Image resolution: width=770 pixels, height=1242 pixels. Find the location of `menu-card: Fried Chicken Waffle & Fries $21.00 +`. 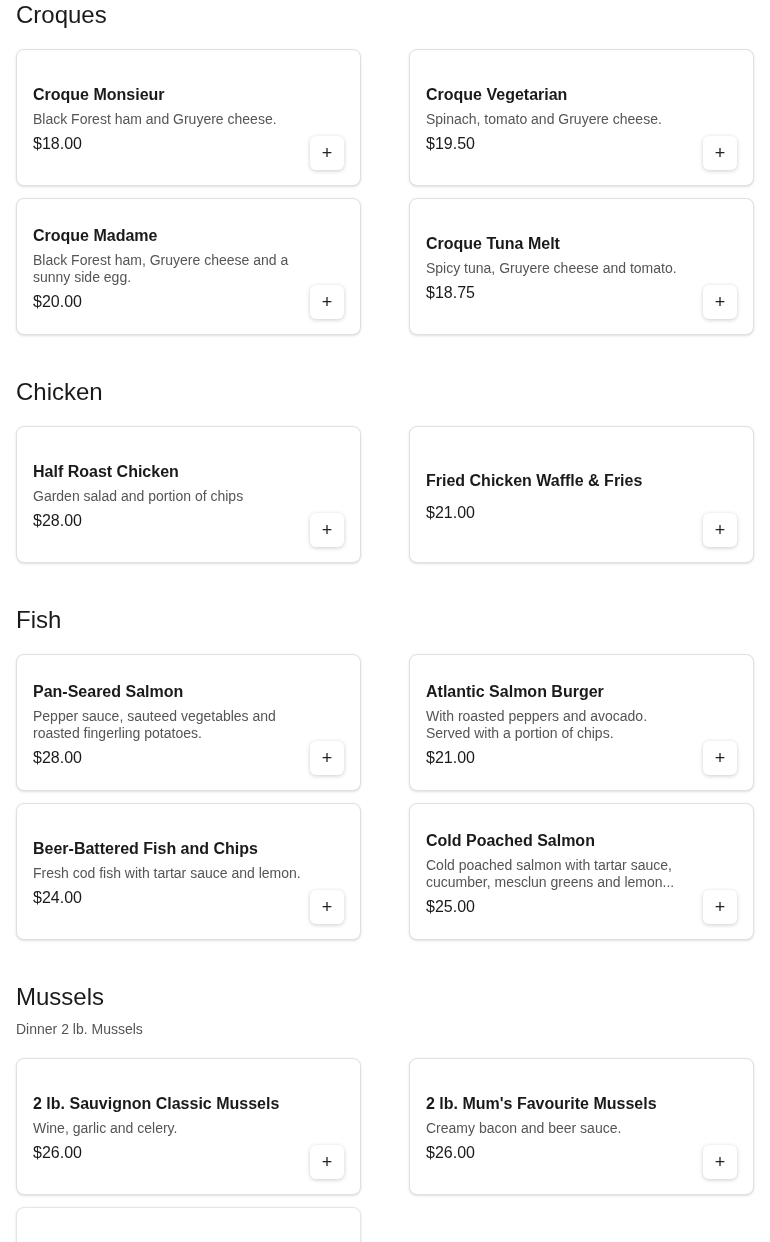

menu-card: Fried Chicken Waffle & Fries $21.00 + is located at coordinates (581, 494).